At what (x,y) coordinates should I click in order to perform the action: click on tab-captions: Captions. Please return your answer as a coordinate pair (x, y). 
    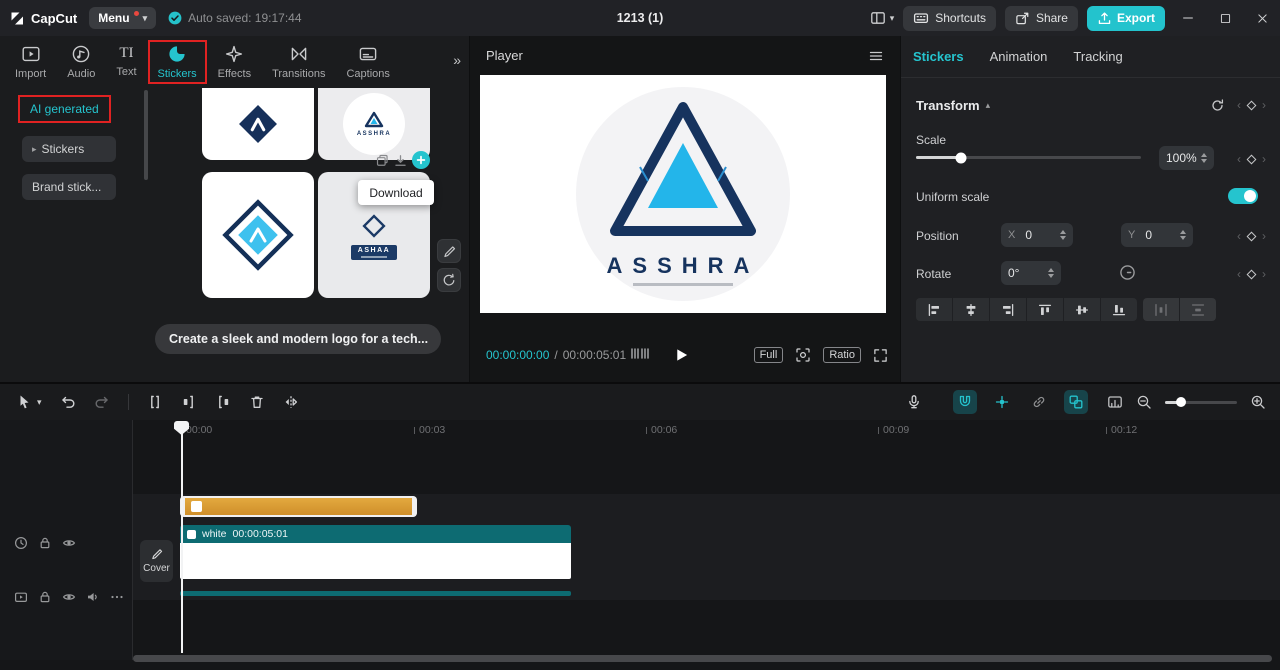
    Looking at the image, I should click on (367, 62).